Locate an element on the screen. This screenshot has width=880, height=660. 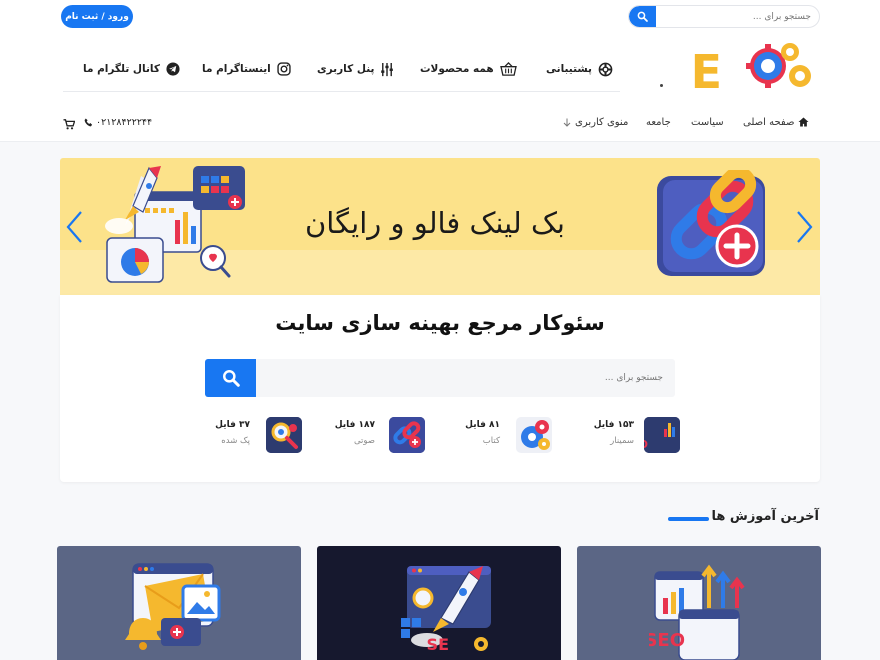
cart-icon is located at coordinates (69, 124).